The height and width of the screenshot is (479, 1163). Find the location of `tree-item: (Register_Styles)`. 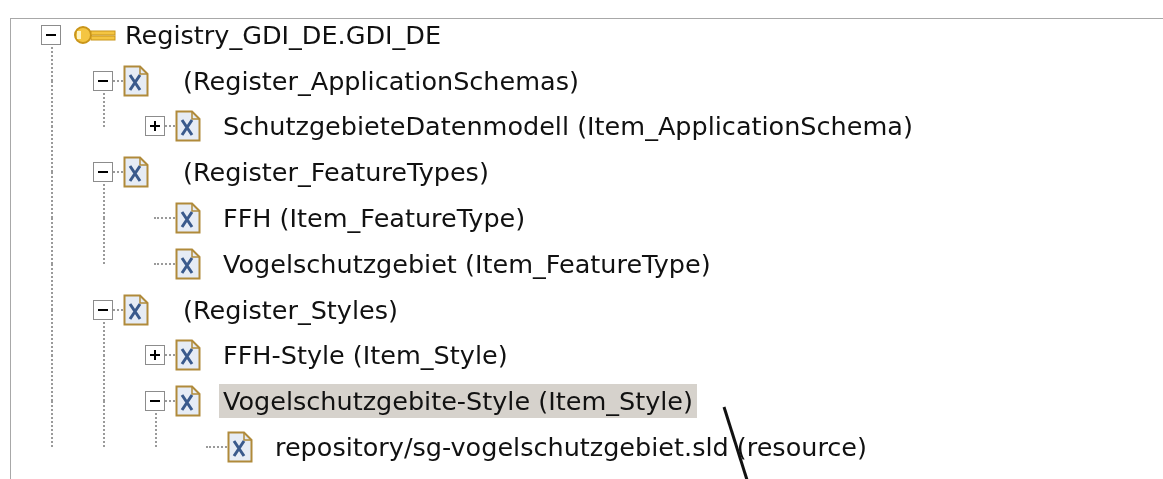

tree-item: (Register_Styles) is located at coordinates (290, 309).